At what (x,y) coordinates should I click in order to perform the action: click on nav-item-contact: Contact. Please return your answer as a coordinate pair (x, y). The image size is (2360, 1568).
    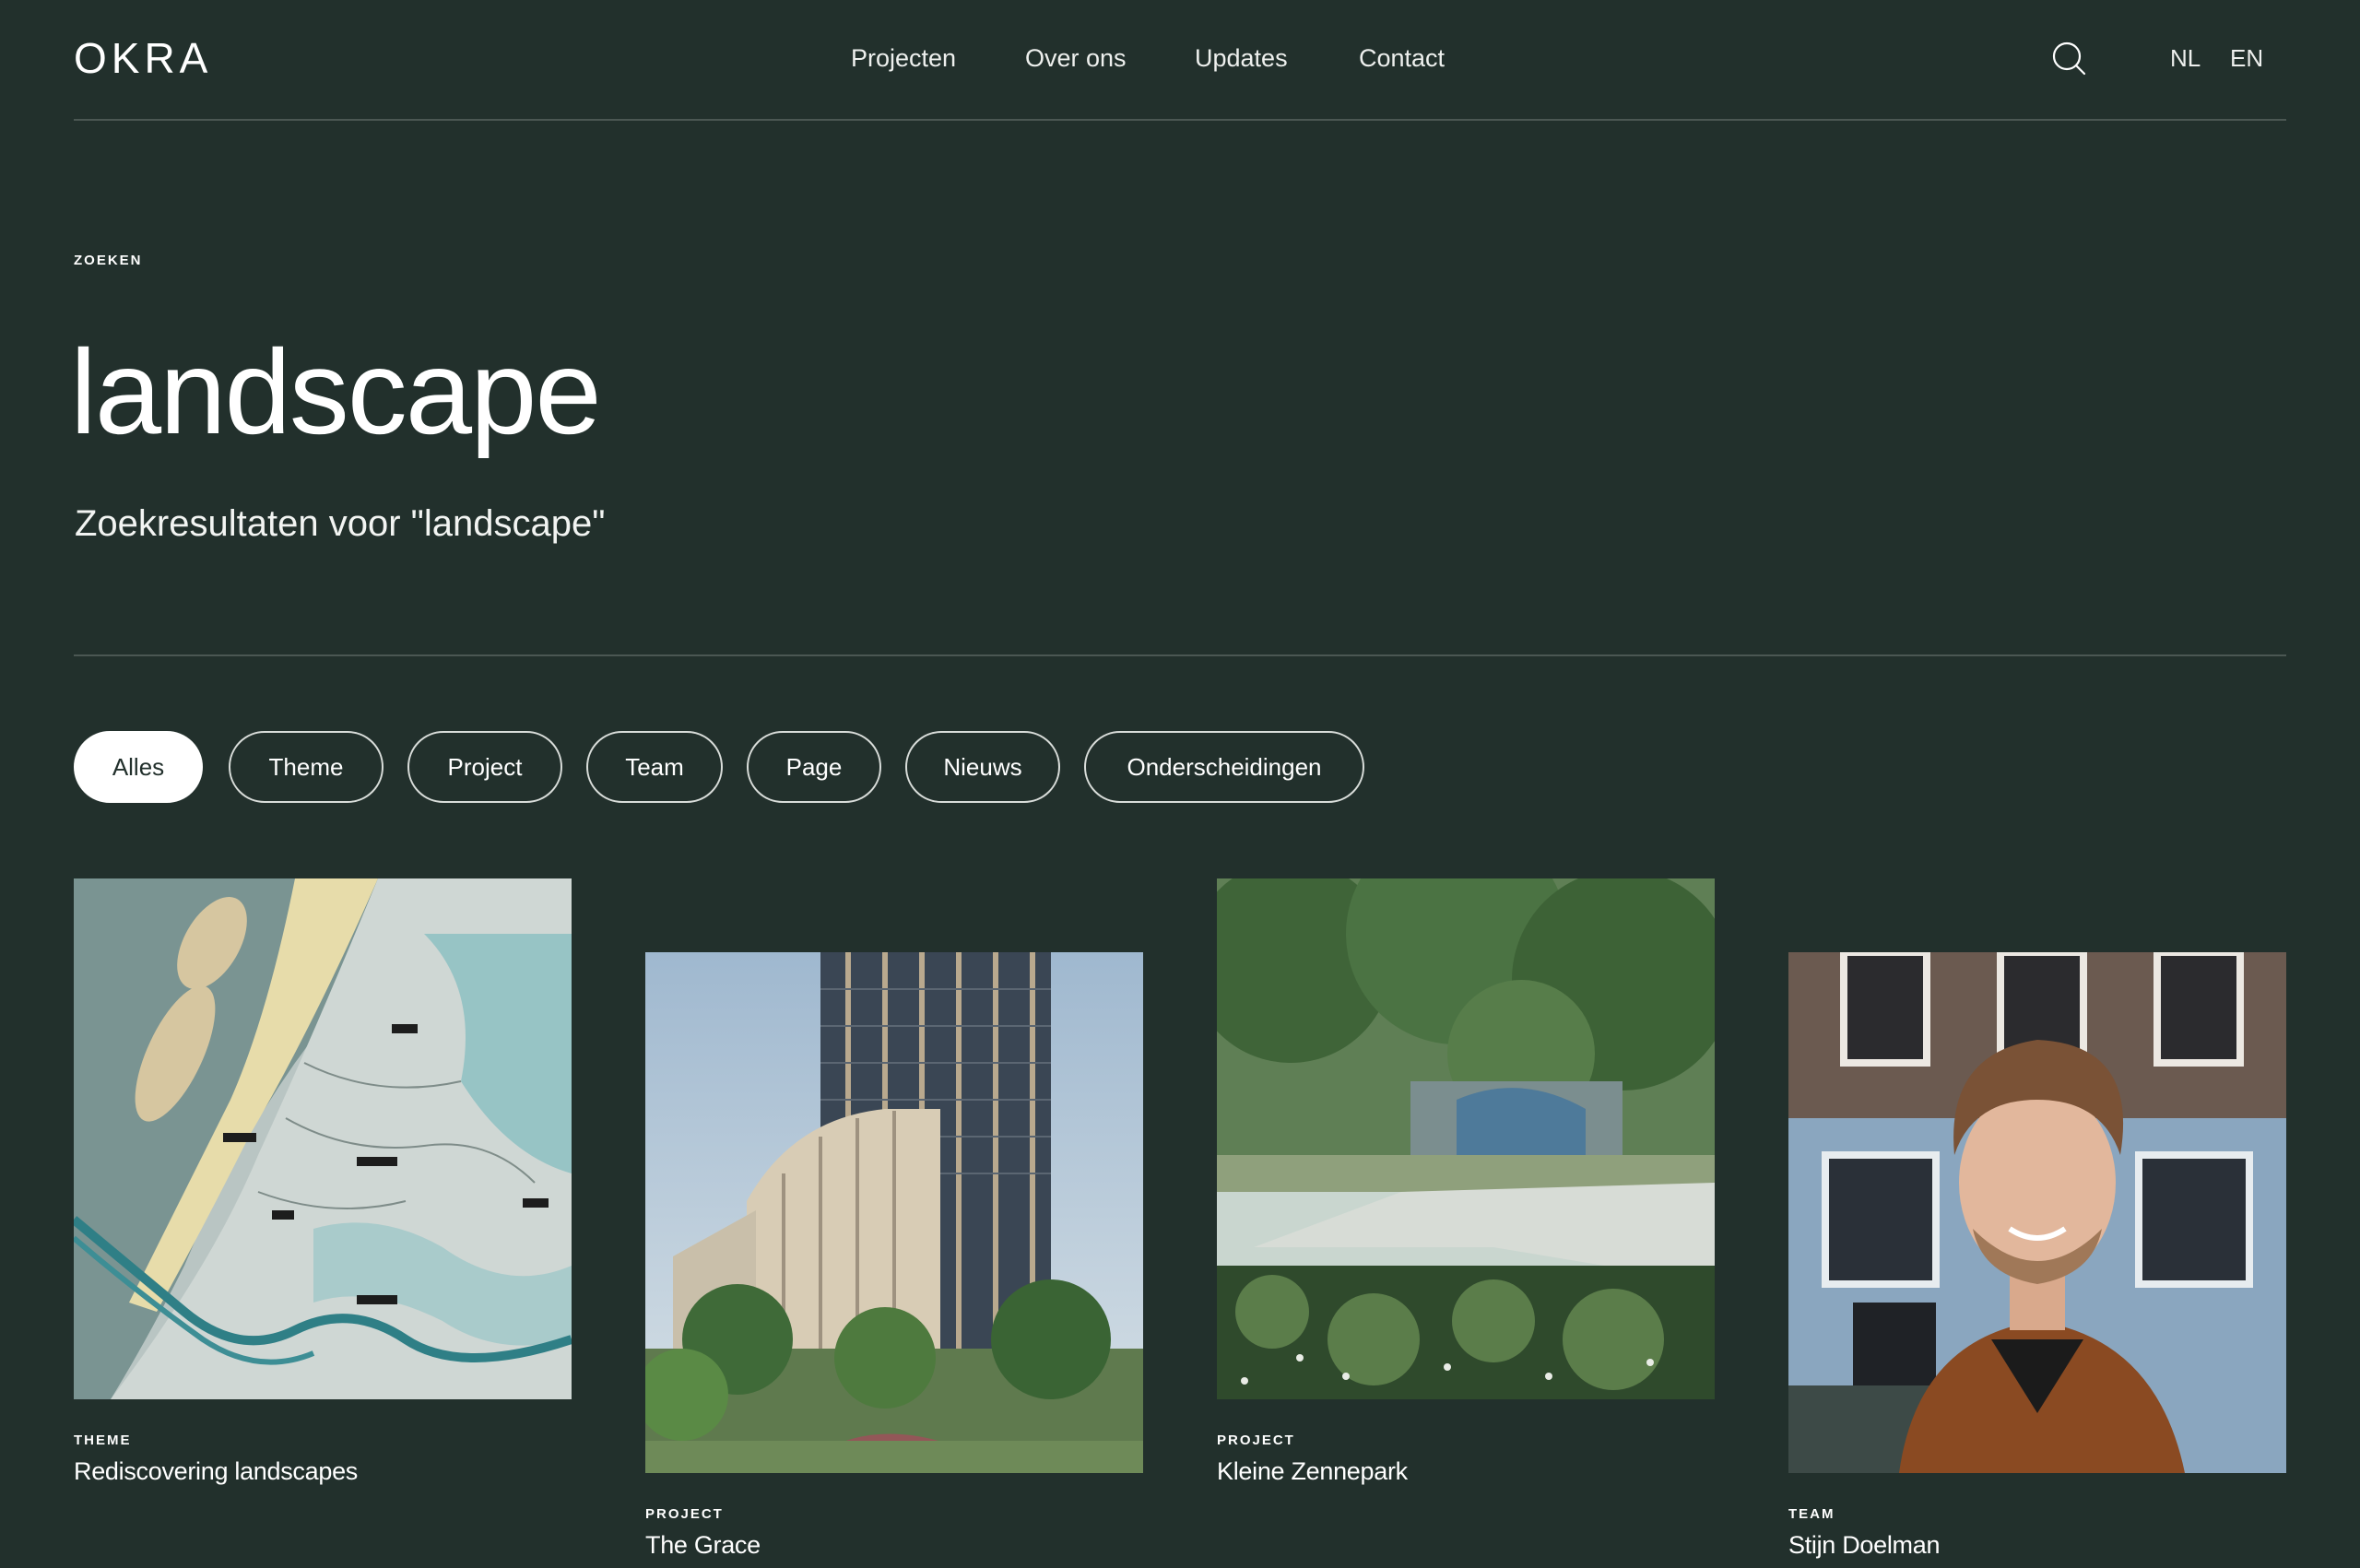
    Looking at the image, I should click on (1402, 59).